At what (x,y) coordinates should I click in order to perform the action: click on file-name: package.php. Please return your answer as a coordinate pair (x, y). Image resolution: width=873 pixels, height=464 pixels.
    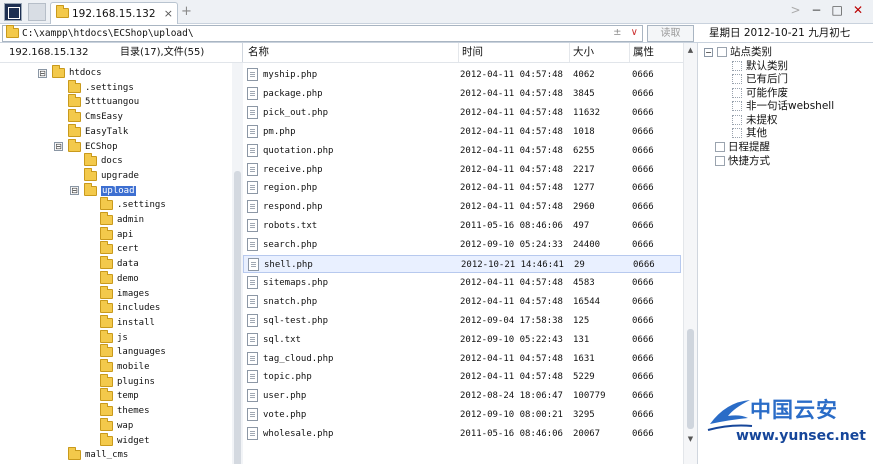
    Looking at the image, I should click on (293, 93).